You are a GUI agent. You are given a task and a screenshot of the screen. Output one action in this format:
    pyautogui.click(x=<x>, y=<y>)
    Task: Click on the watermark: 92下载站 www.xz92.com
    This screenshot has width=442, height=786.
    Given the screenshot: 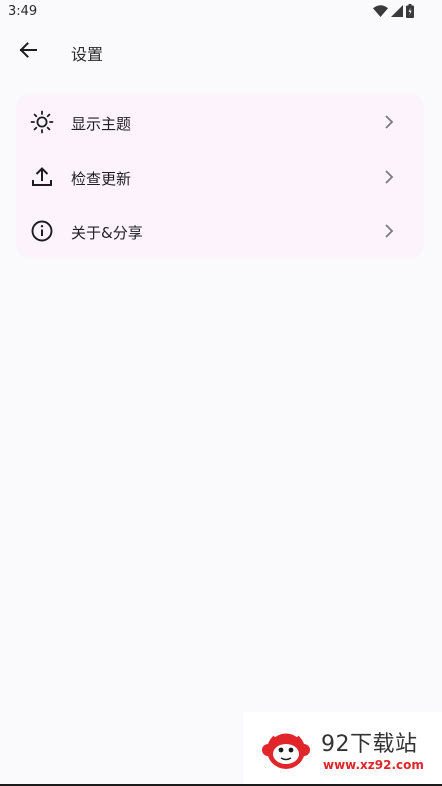 What is the action you would take?
    pyautogui.click(x=342, y=749)
    